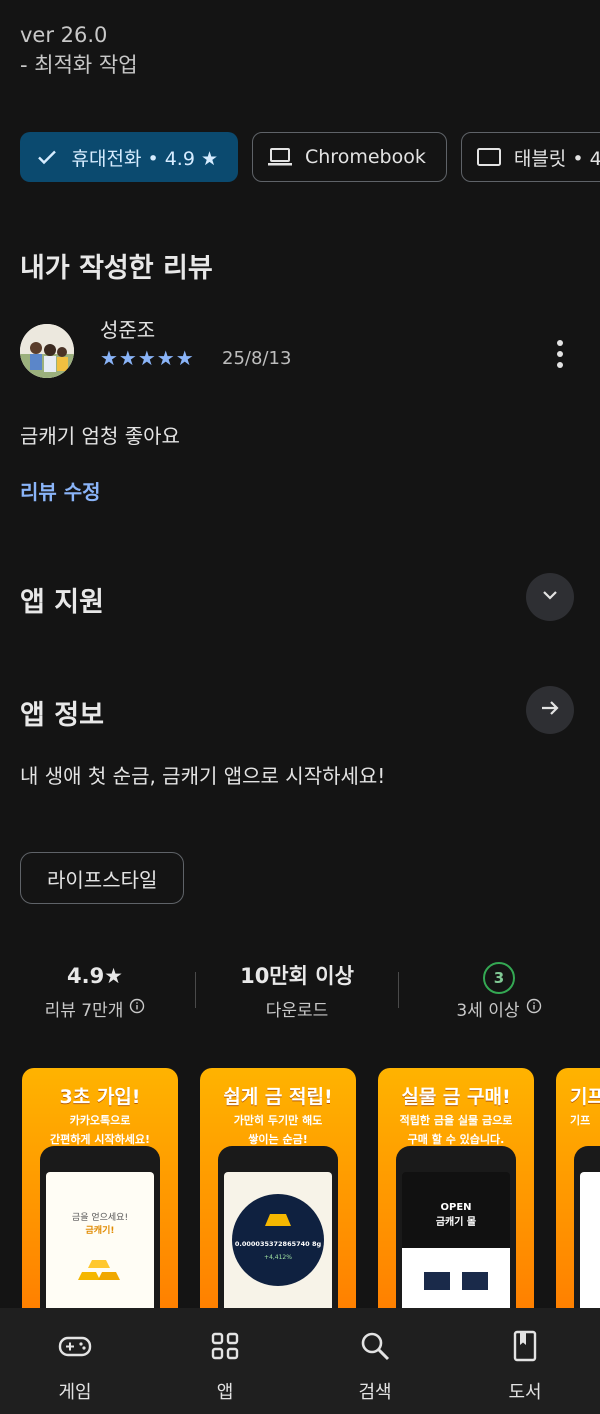 Image resolution: width=600 pixels, height=1414 pixels. Describe the element at coordinates (280, 157) in the screenshot. I see `laptop-icon` at that location.